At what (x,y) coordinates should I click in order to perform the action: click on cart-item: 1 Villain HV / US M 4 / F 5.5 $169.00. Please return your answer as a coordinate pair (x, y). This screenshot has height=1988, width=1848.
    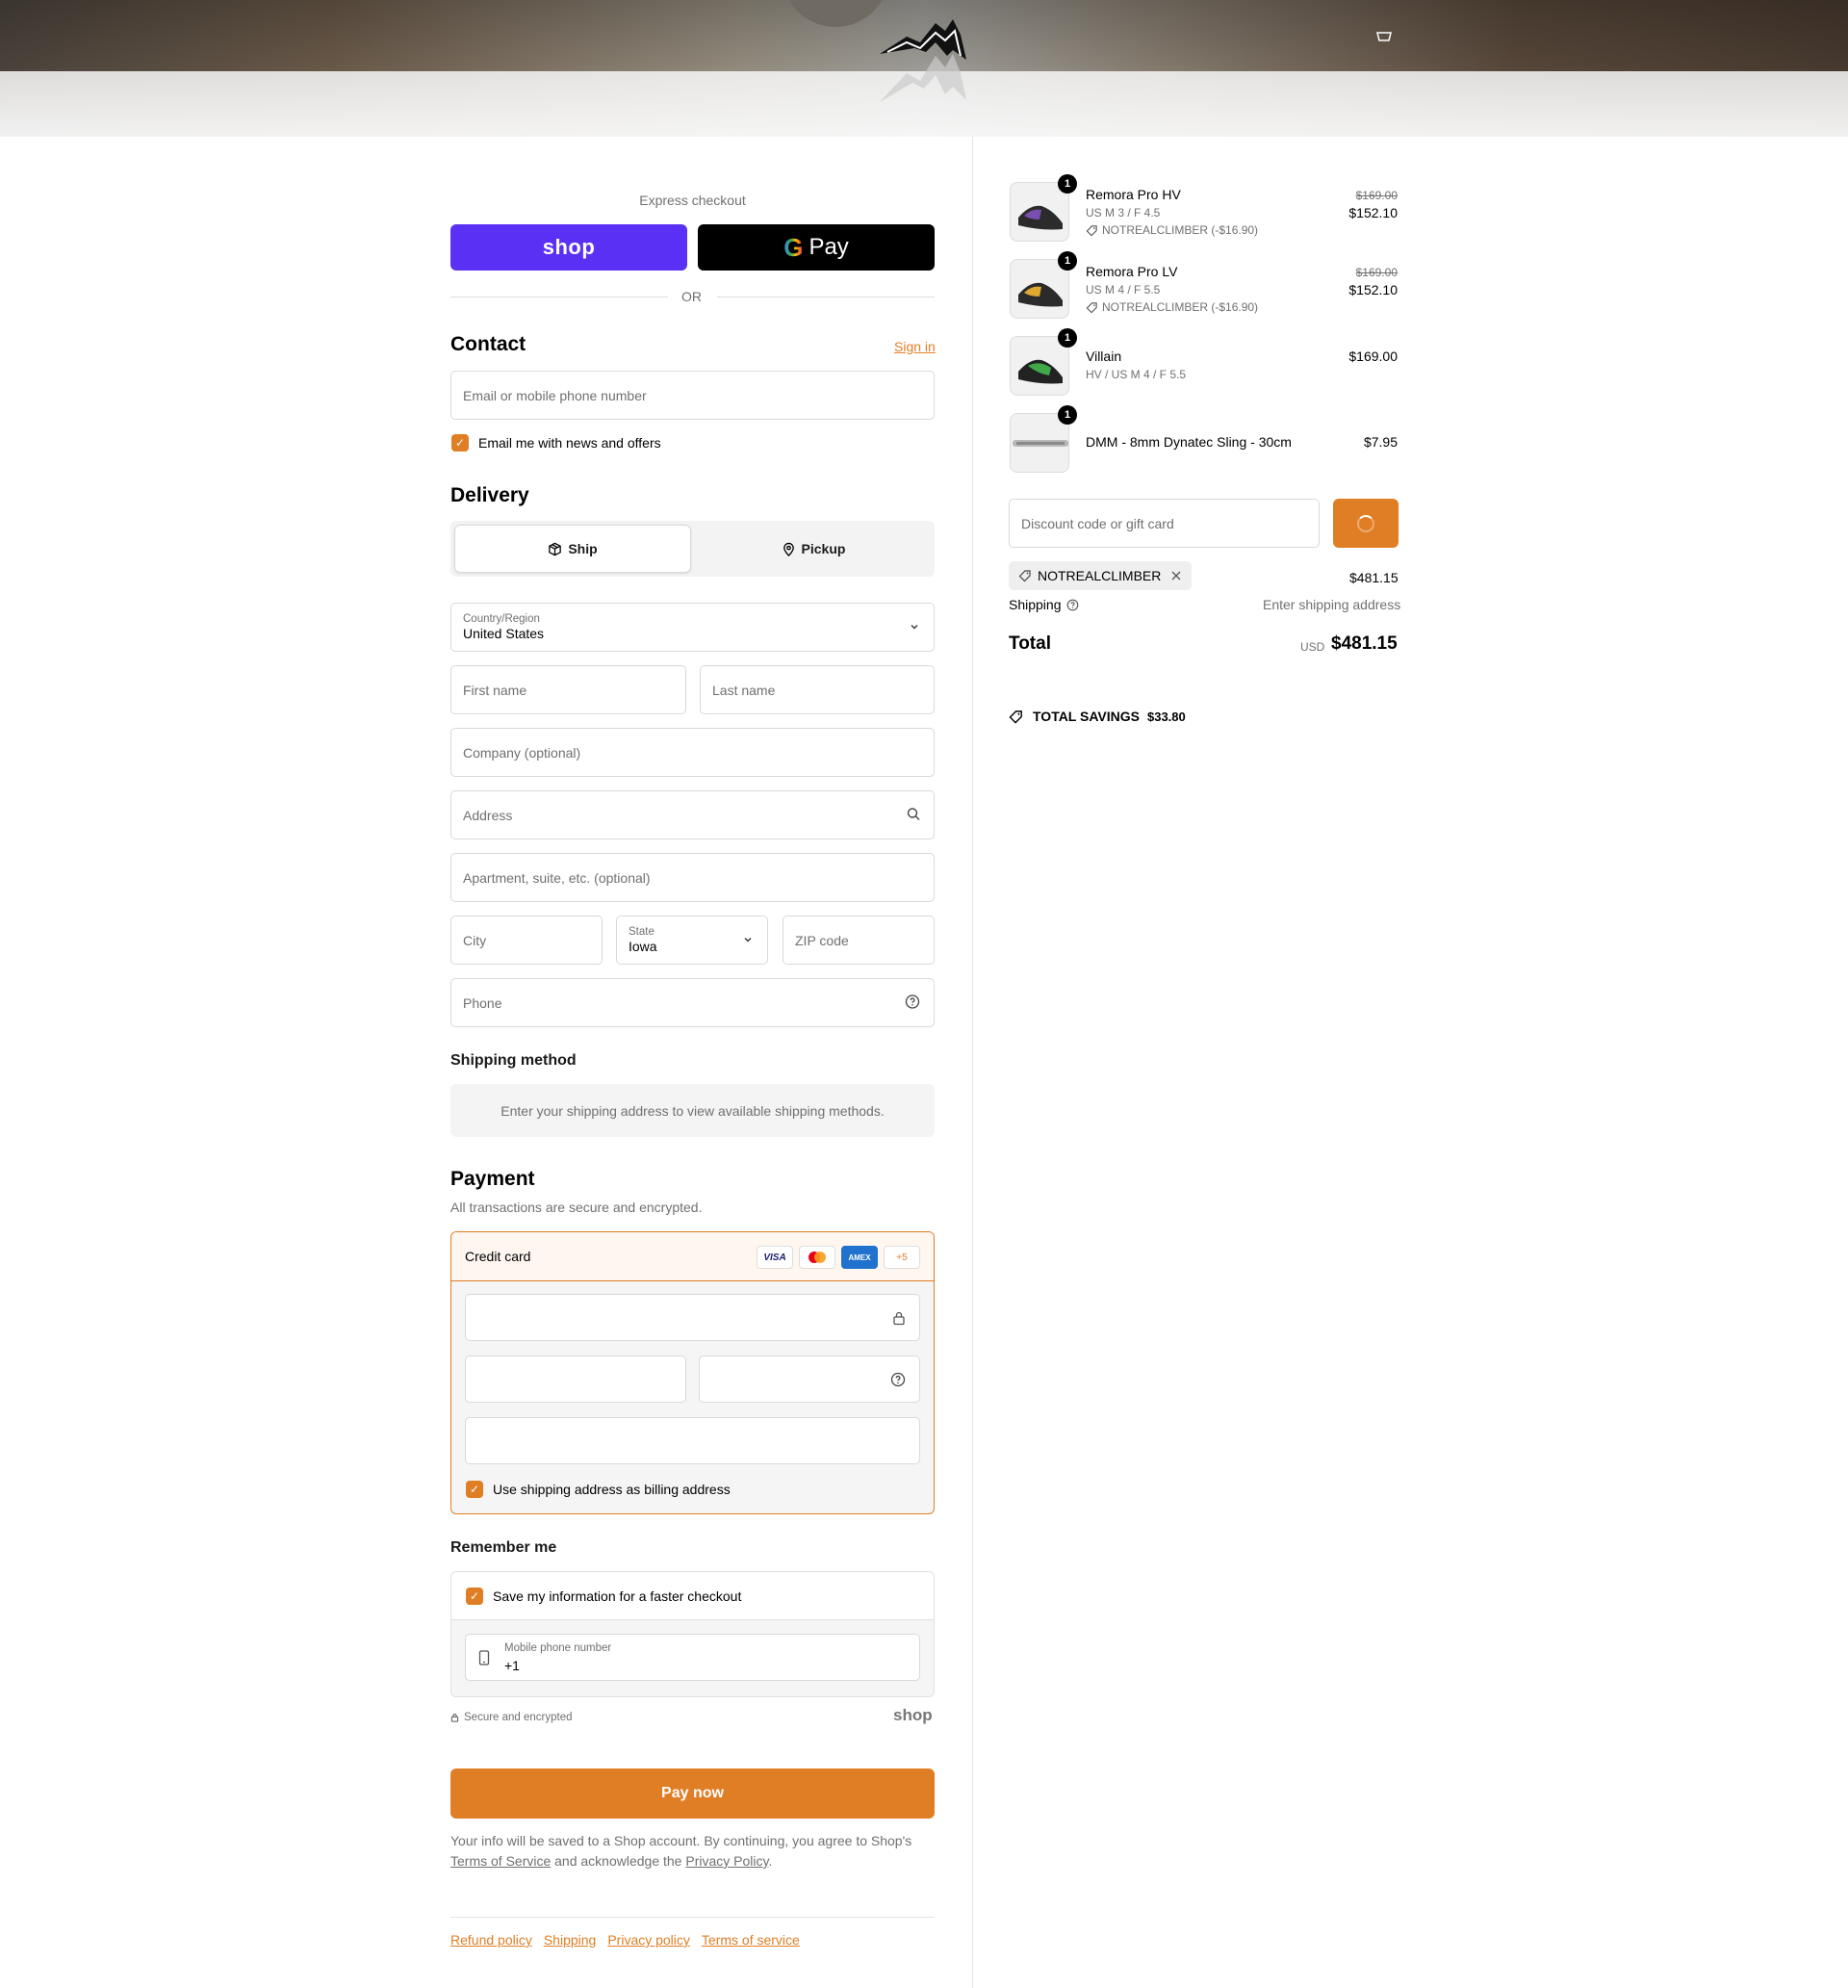
    Looking at the image, I should click on (1204, 362).